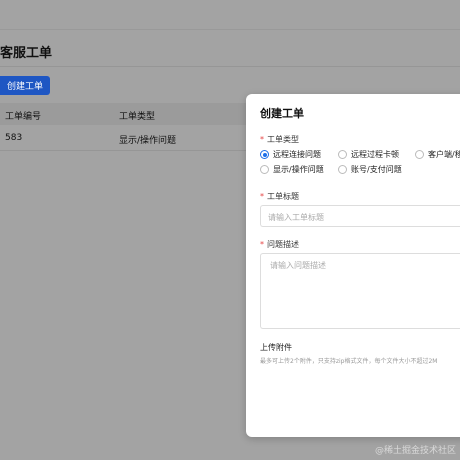  I want to click on radio-client-mobile: 客户端/移, so click(437, 154).